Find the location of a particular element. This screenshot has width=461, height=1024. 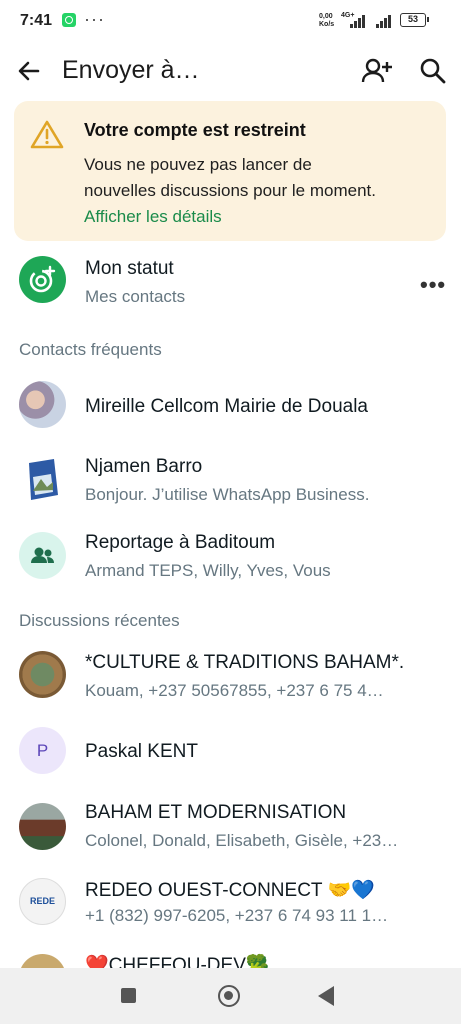

home-icon is located at coordinates (229, 996).